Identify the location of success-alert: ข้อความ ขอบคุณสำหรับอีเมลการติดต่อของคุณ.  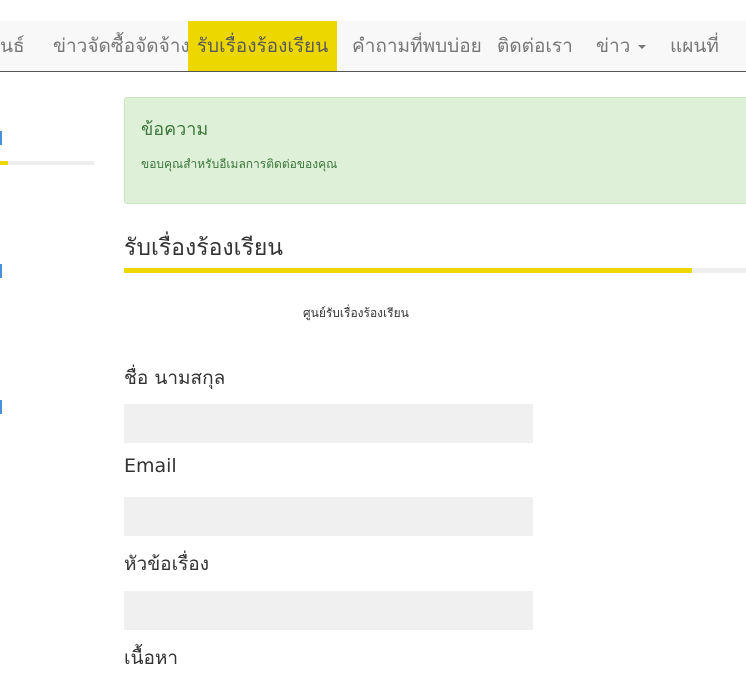
(435, 150).